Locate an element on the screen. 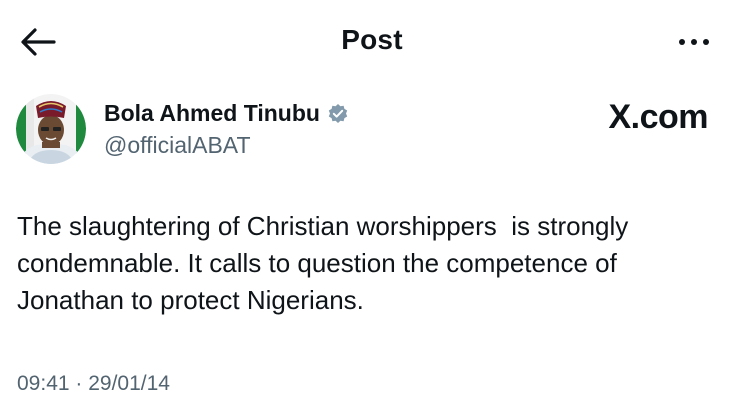 This screenshot has height=412, width=744. verified-badge-icon is located at coordinates (338, 114).